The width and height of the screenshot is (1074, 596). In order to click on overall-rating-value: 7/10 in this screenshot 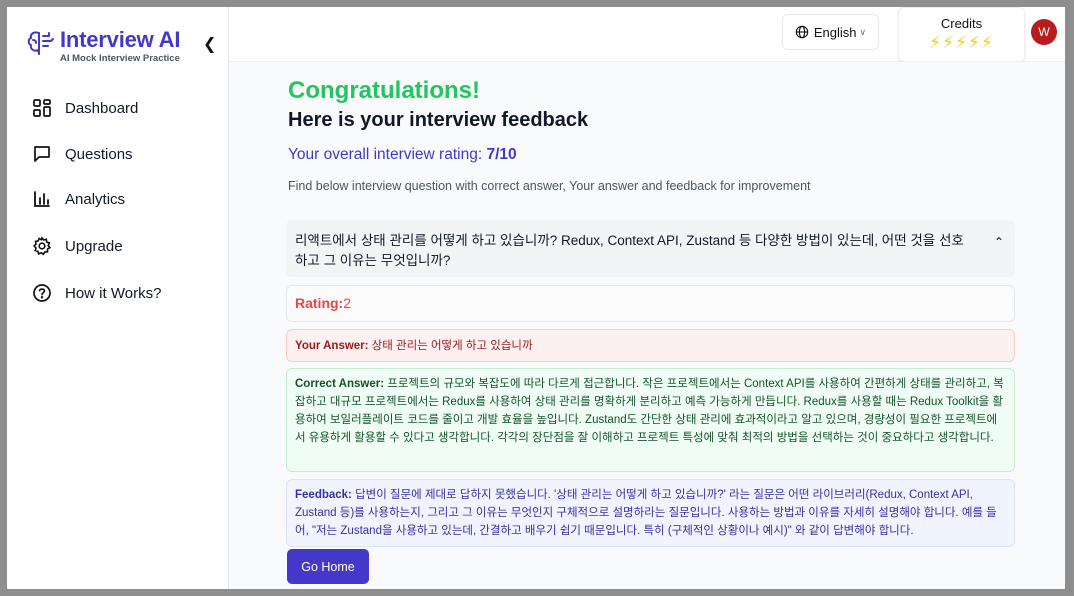, I will do `click(501, 154)`.